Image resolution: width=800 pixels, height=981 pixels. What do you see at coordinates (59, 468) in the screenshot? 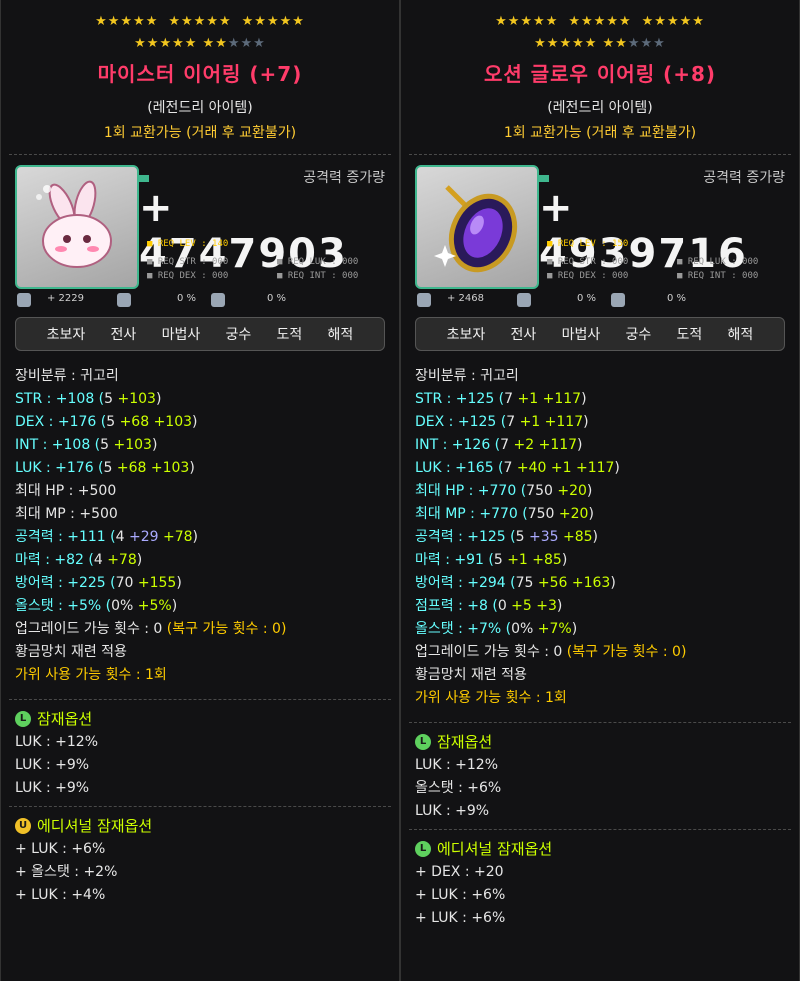
I see `stat-segment: LUK : +176 (` at bounding box center [59, 468].